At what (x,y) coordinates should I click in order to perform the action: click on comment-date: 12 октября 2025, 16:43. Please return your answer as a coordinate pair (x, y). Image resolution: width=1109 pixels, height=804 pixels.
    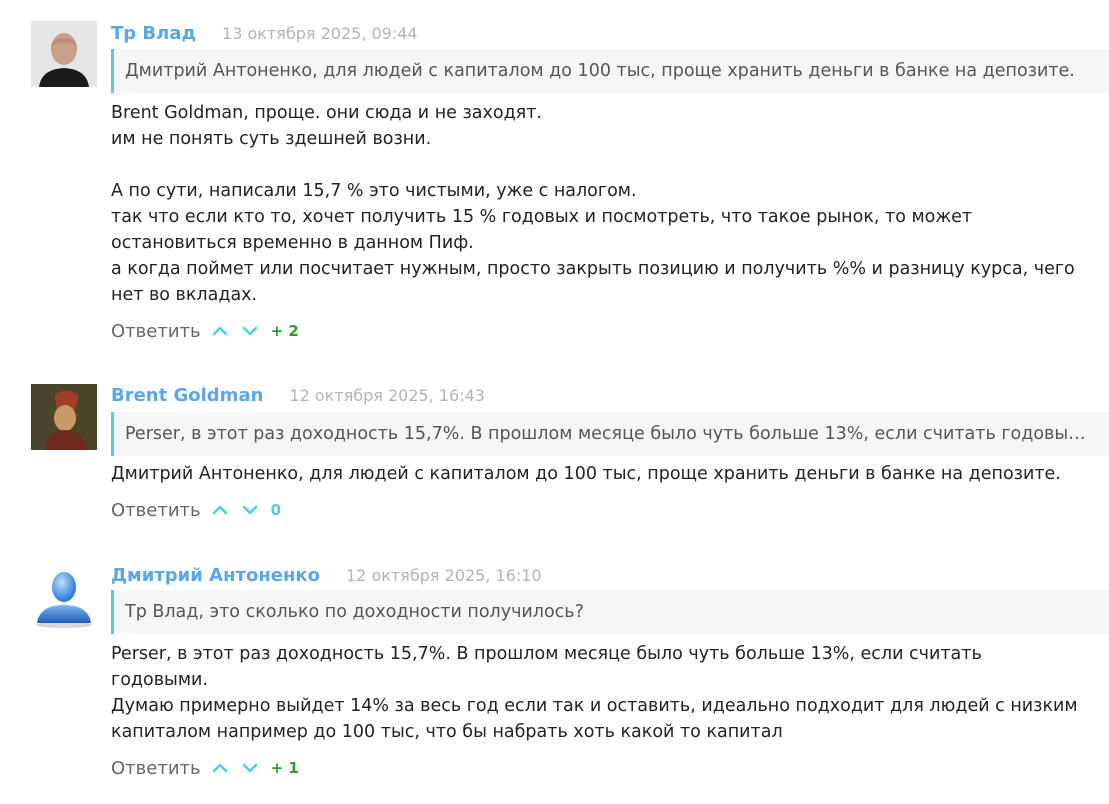
    Looking at the image, I should click on (387, 395).